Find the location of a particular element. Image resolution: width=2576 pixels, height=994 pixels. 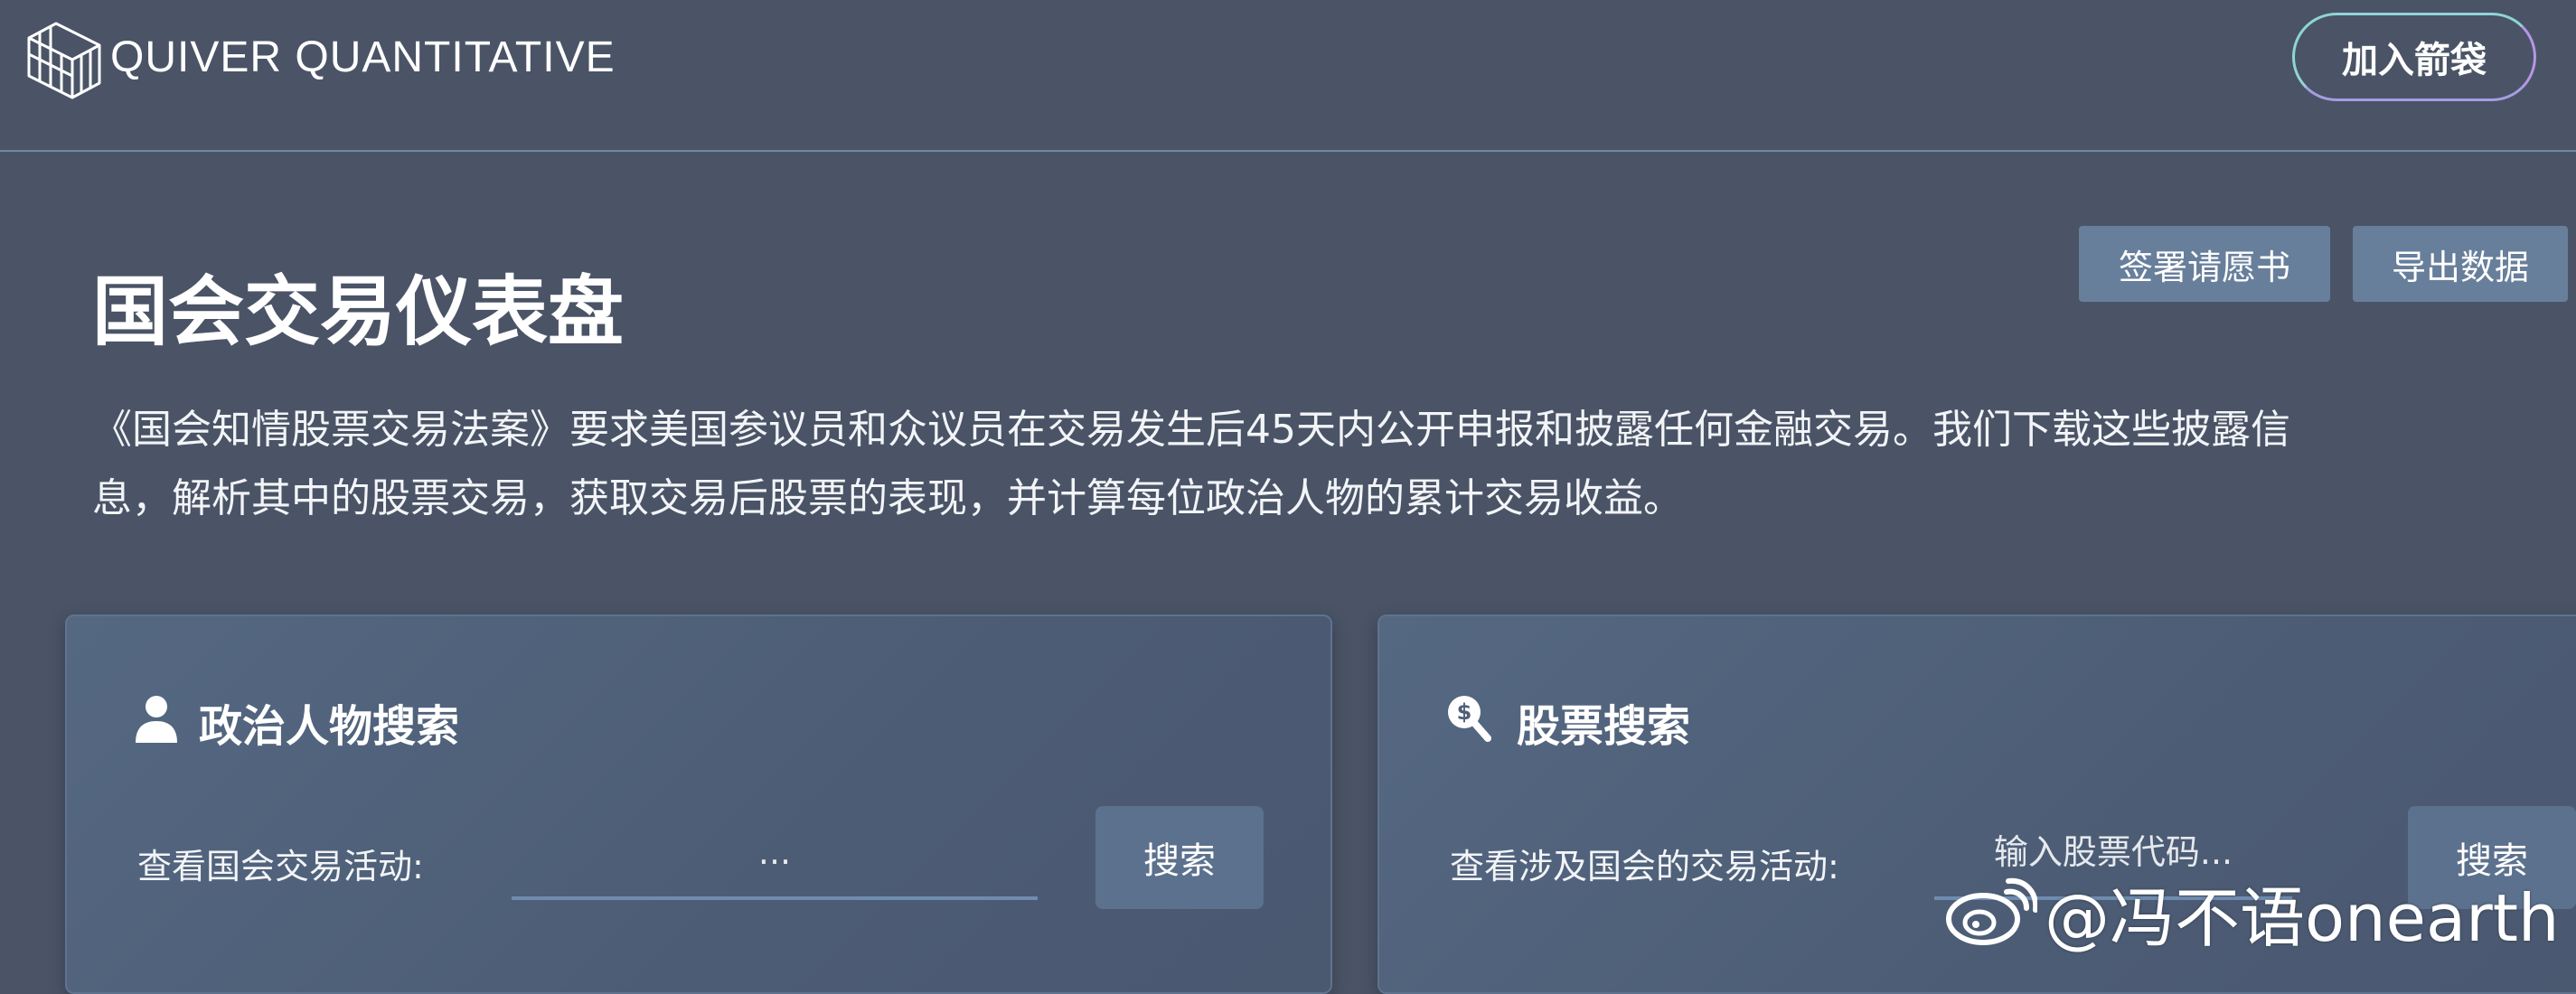

watermark-text: @冯不语onearth is located at coordinates (2302, 917).